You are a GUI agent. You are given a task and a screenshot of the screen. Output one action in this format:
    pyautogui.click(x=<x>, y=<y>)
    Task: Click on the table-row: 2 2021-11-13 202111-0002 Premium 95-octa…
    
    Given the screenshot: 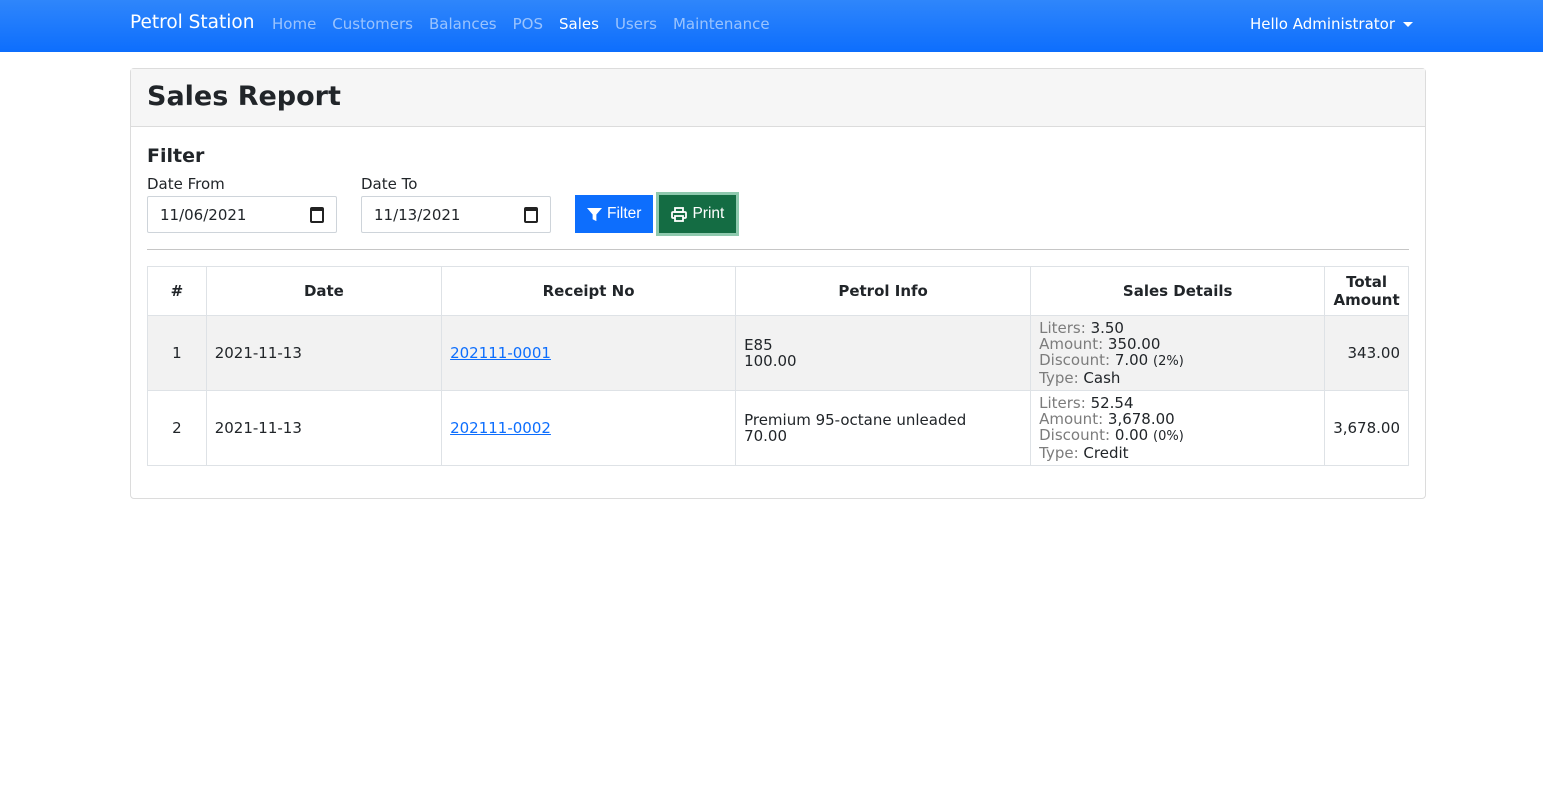 What is the action you would take?
    pyautogui.click(x=778, y=428)
    